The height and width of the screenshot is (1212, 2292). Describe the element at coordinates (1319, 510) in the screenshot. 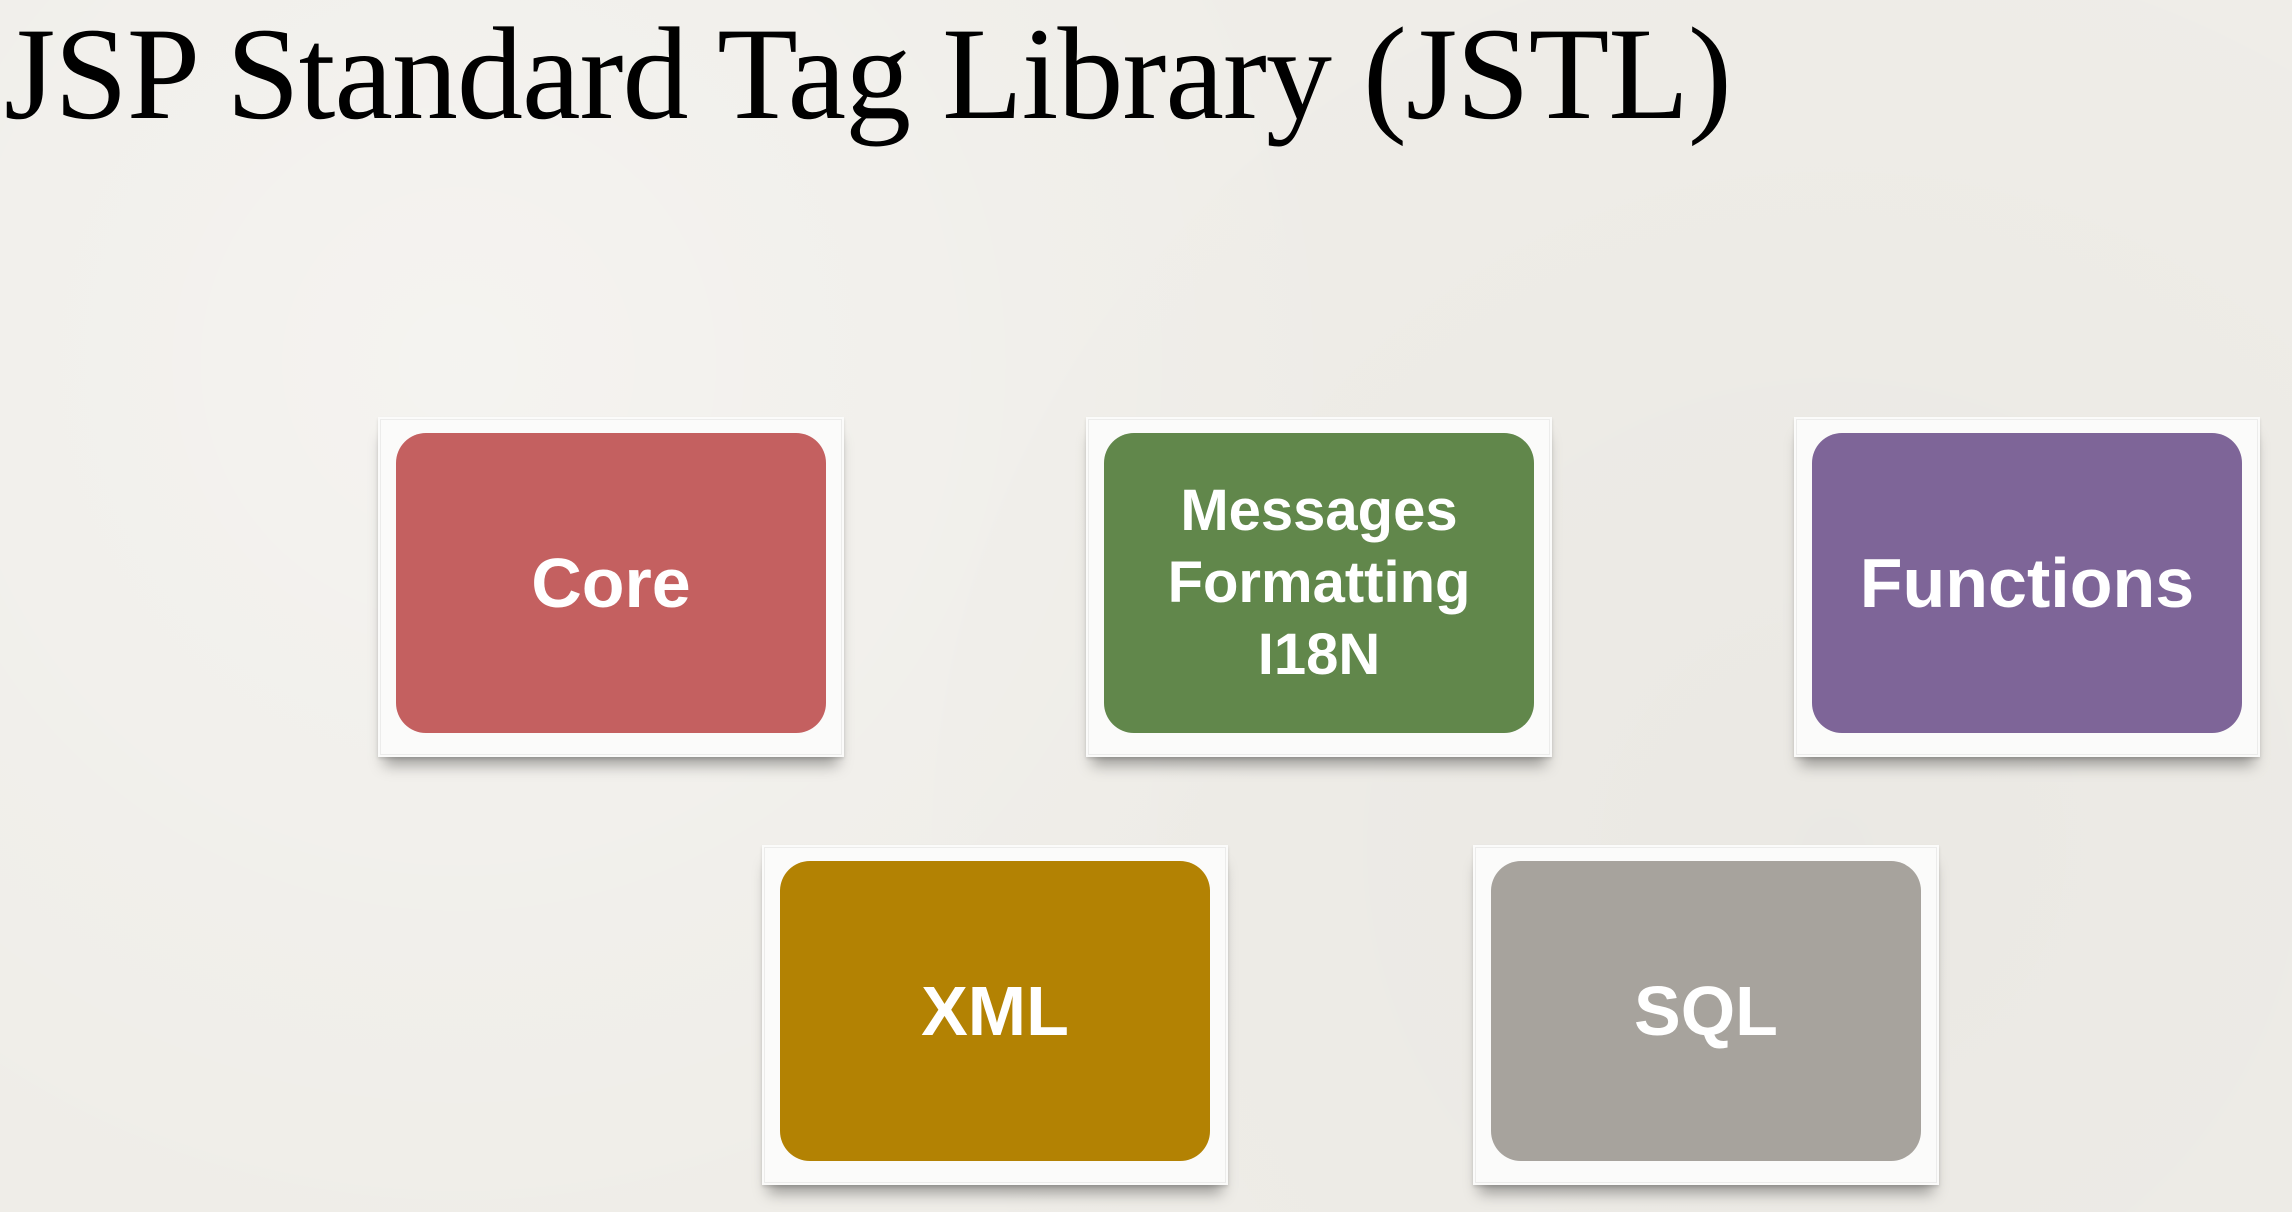

I see `card-messages-label-line-1: Messages` at that location.